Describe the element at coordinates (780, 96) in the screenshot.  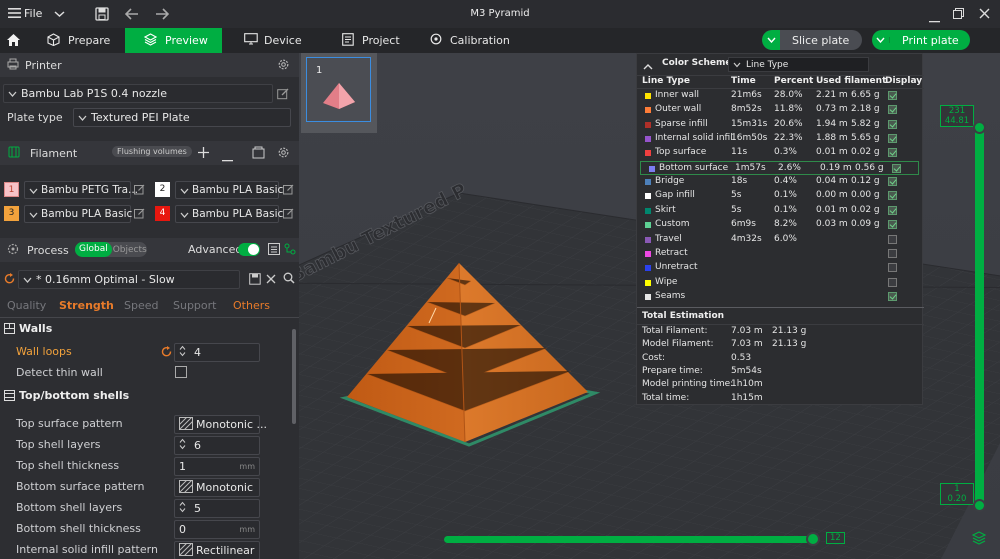
I see `legend-row: Inner wall 21m6s 28.0% 2.21 m 6.65 g` at that location.